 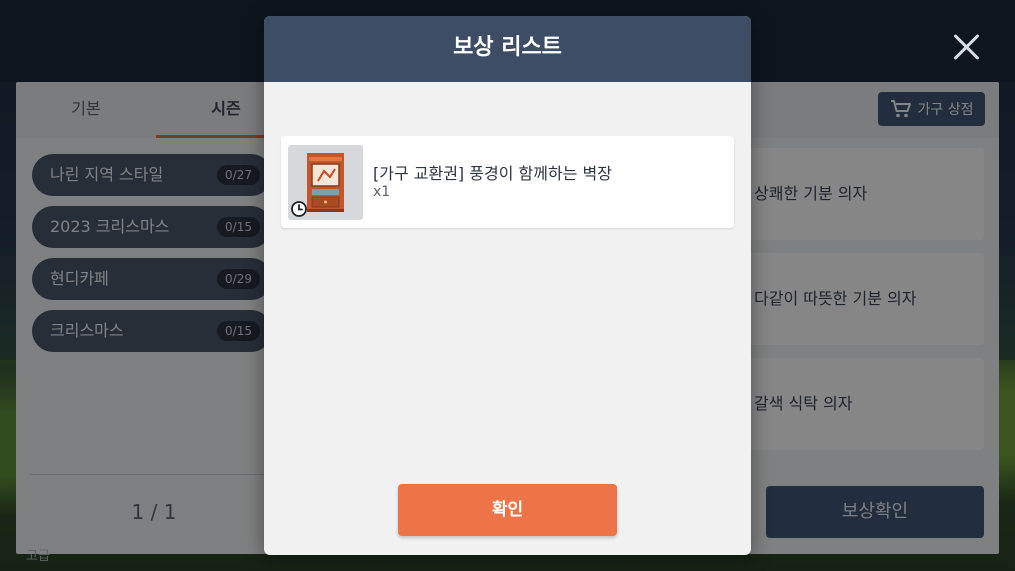 I want to click on reward-item: [가구 교환권] 풍경이 함께하는 벽장 x1, so click(x=507, y=182).